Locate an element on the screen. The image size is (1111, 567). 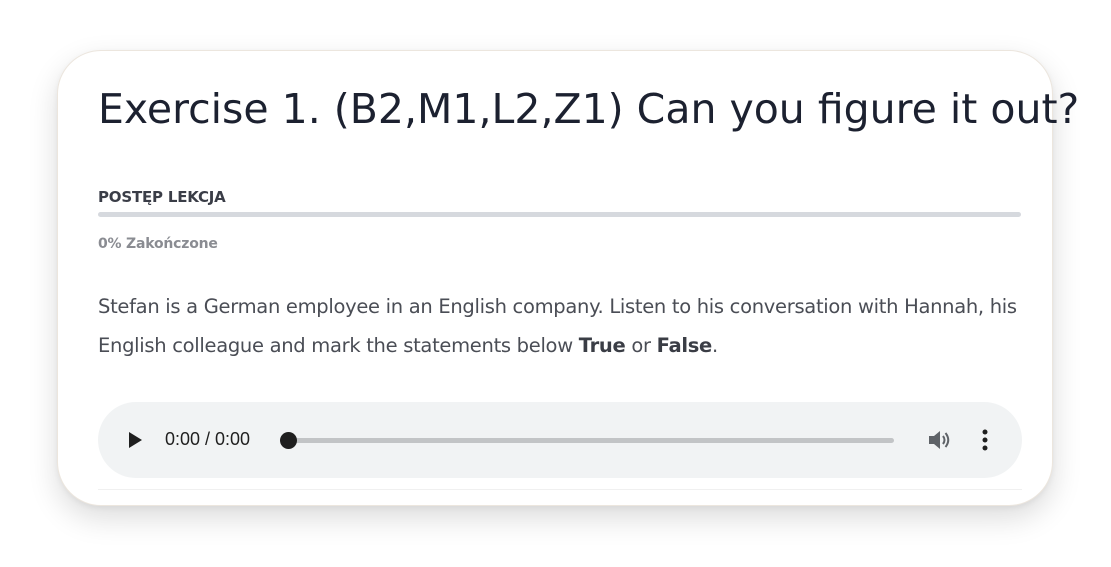
play-icon is located at coordinates (135, 440).